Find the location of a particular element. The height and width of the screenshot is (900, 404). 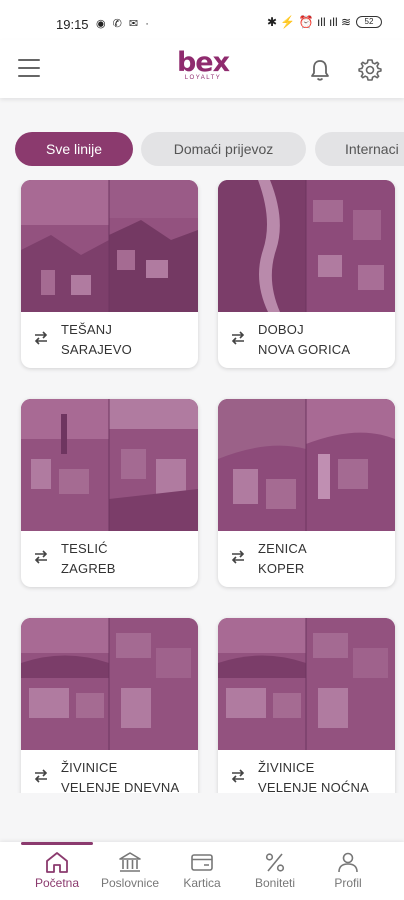

nav-pocetna: Početna is located at coordinates (57, 870).